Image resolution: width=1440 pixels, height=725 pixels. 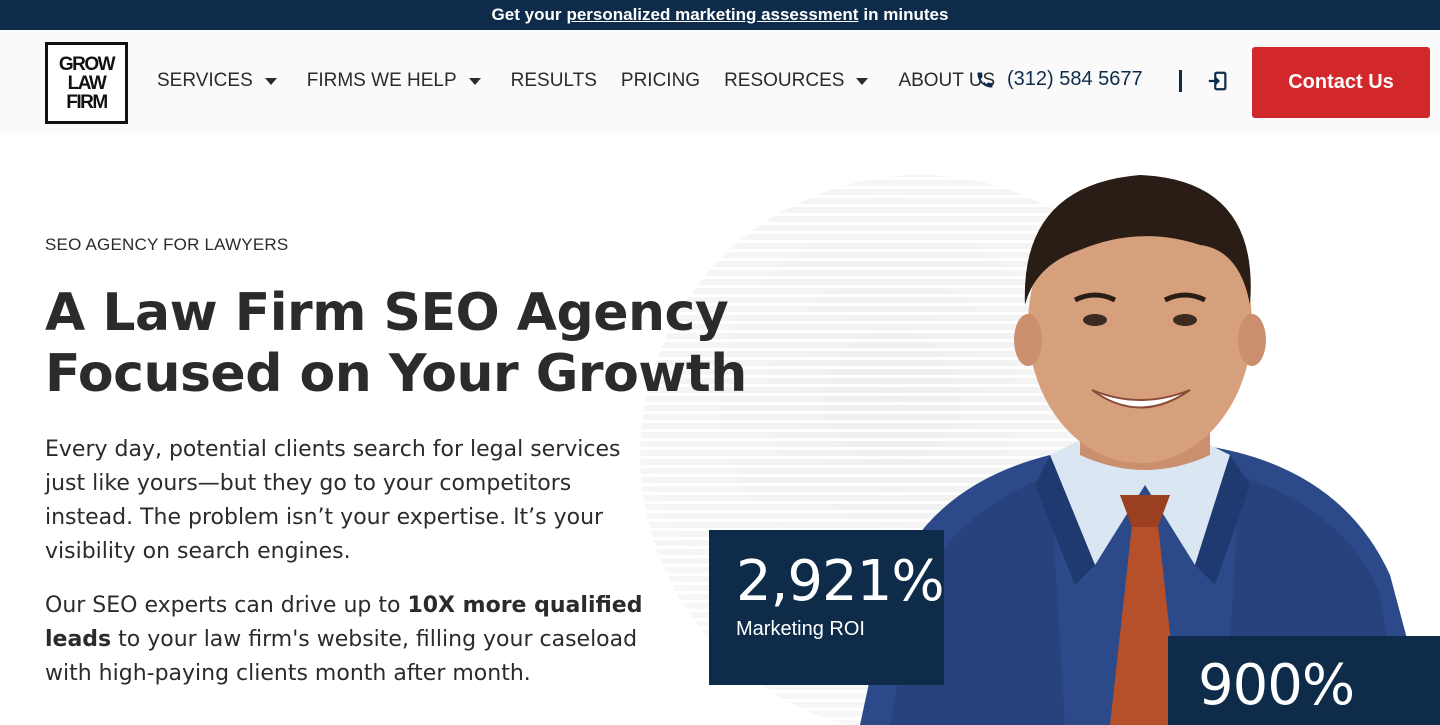 I want to click on logo-line: FIRM, so click(x=87, y=102).